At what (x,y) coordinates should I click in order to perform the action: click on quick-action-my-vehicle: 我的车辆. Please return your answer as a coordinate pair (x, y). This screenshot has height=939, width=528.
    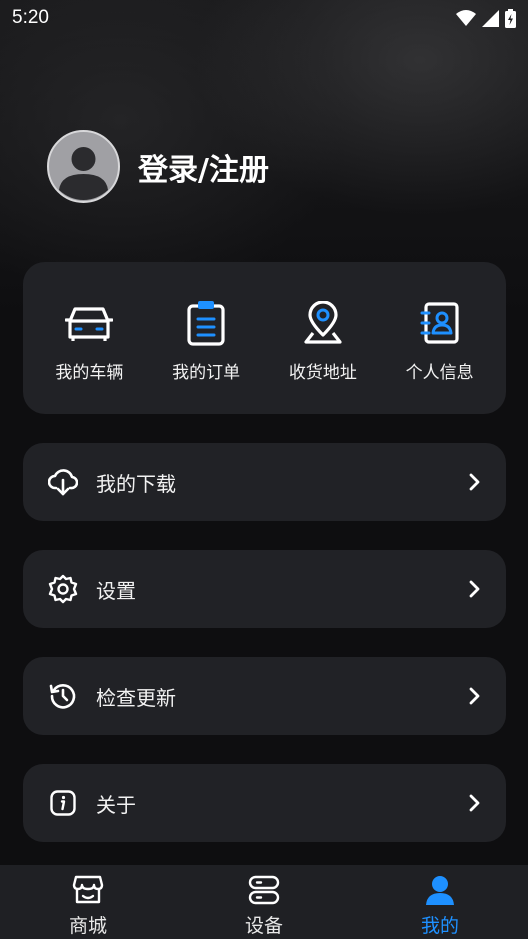
    Looking at the image, I should click on (89, 338).